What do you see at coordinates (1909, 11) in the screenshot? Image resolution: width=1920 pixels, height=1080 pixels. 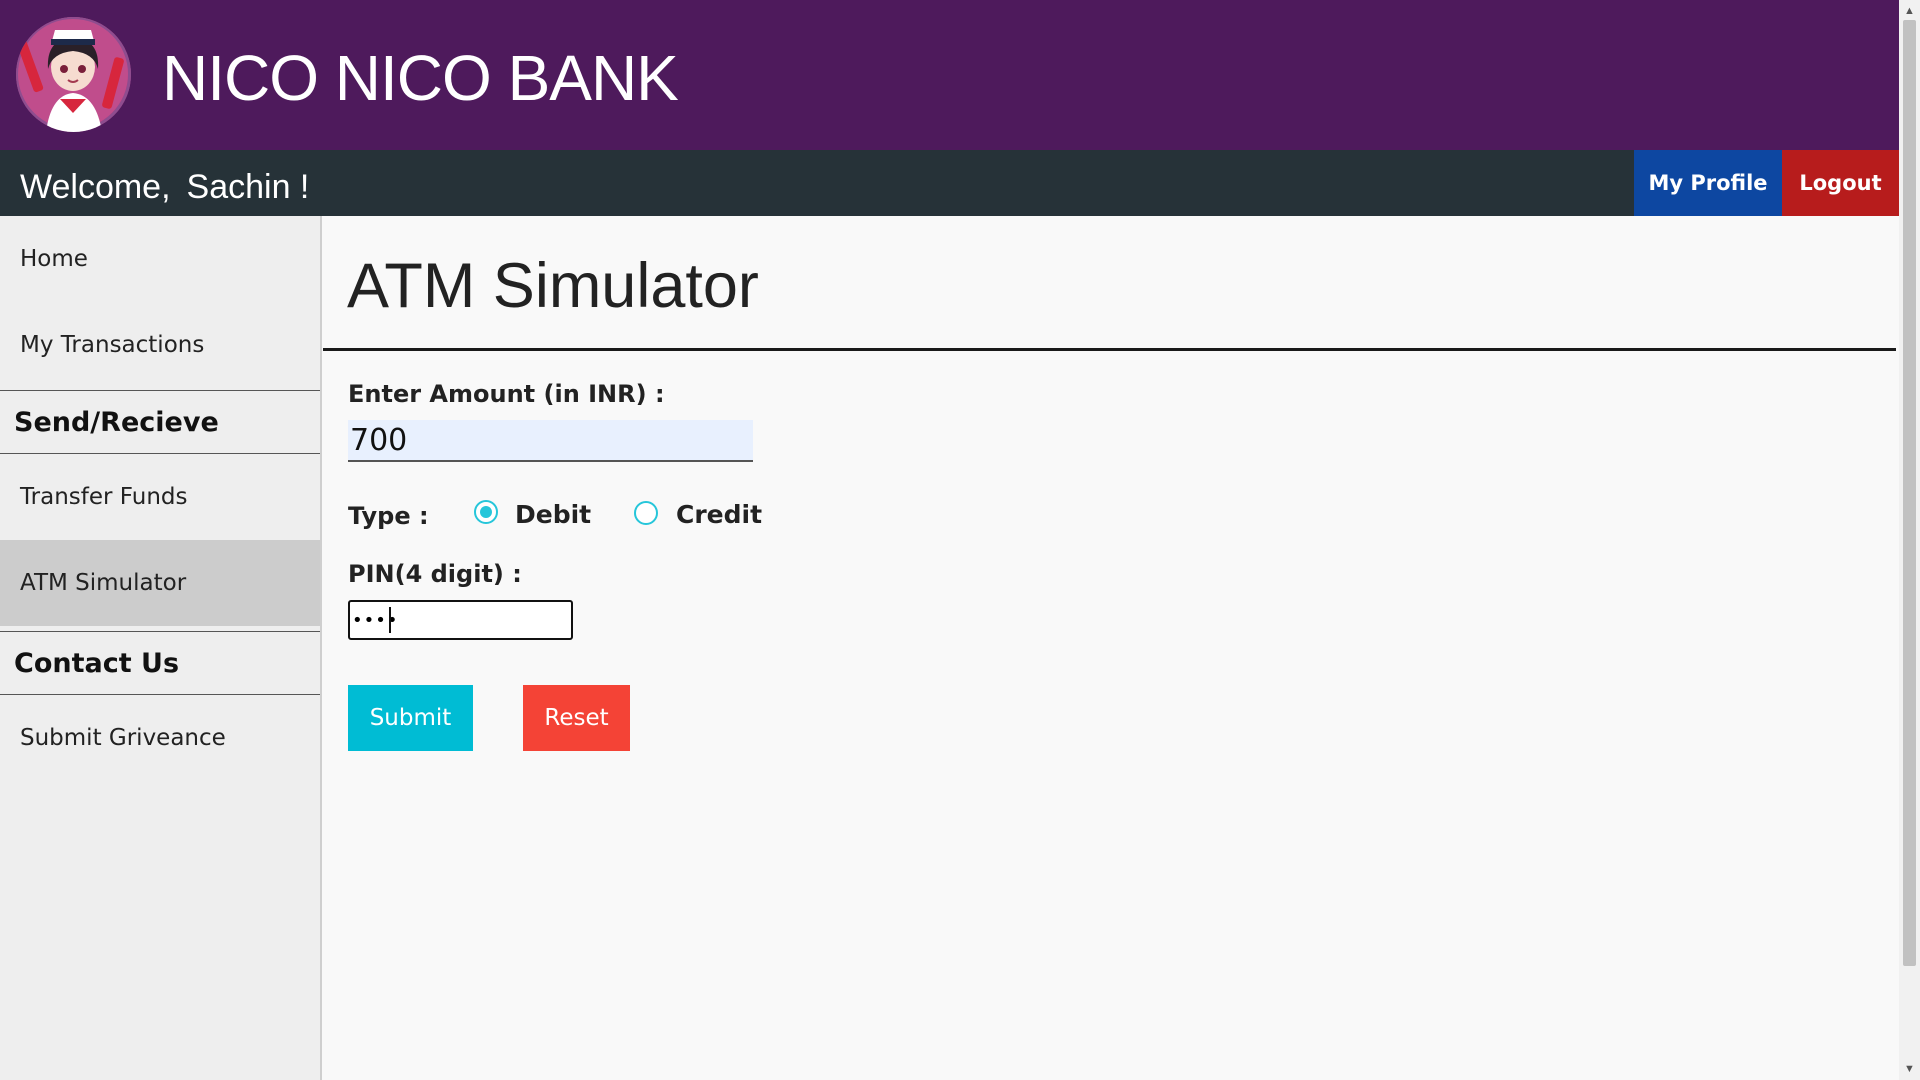 I see `scroll-up-arrow-icon: ▲` at bounding box center [1909, 11].